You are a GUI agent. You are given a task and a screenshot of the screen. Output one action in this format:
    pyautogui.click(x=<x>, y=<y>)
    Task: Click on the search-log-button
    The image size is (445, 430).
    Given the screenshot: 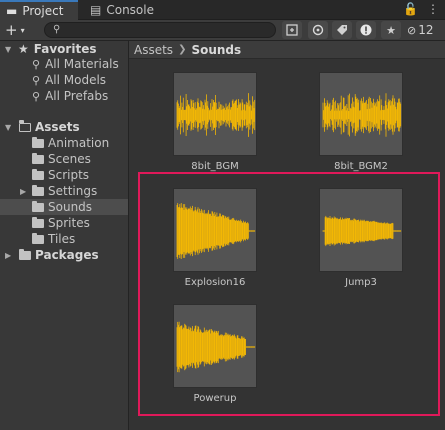 What is the action you would take?
    pyautogui.click(x=366, y=30)
    